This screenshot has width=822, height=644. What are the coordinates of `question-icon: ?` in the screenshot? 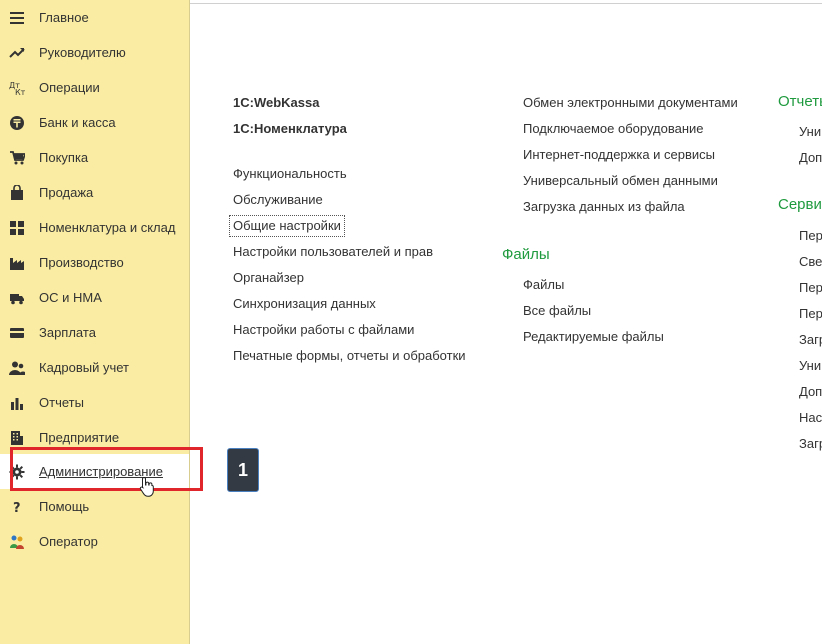 It's located at (17, 507).